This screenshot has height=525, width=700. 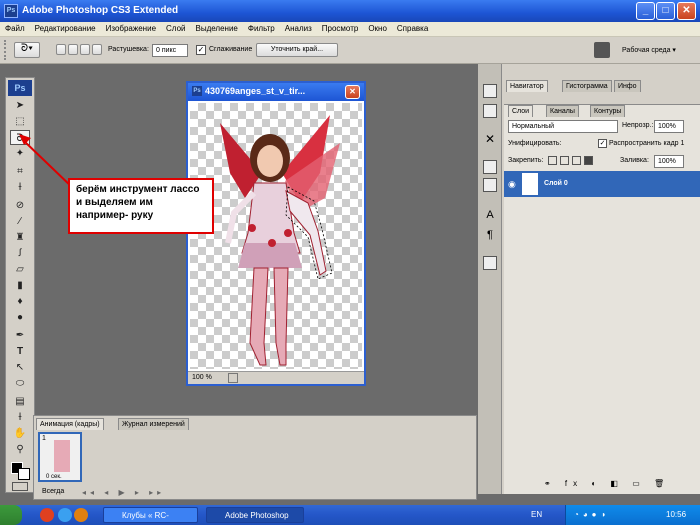 What do you see at coordinates (588, 160) in the screenshot?
I see `lock-all-icon` at bounding box center [588, 160].